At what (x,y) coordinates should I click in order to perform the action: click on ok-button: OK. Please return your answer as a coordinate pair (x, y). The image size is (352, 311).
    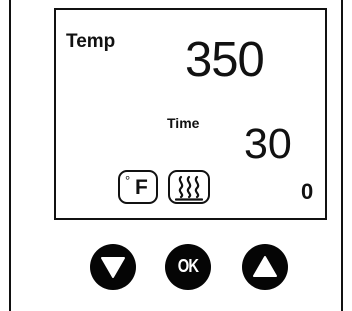
    Looking at the image, I should click on (188, 267).